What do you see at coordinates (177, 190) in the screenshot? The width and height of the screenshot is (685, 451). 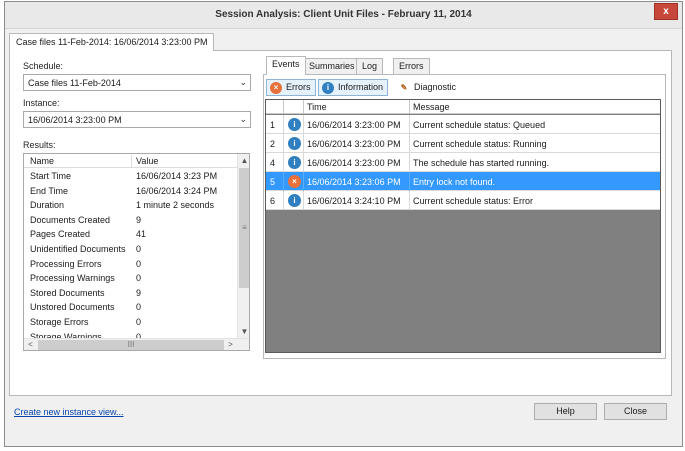 I see `result-value: 16/06/2014 3:24 PM` at bounding box center [177, 190].